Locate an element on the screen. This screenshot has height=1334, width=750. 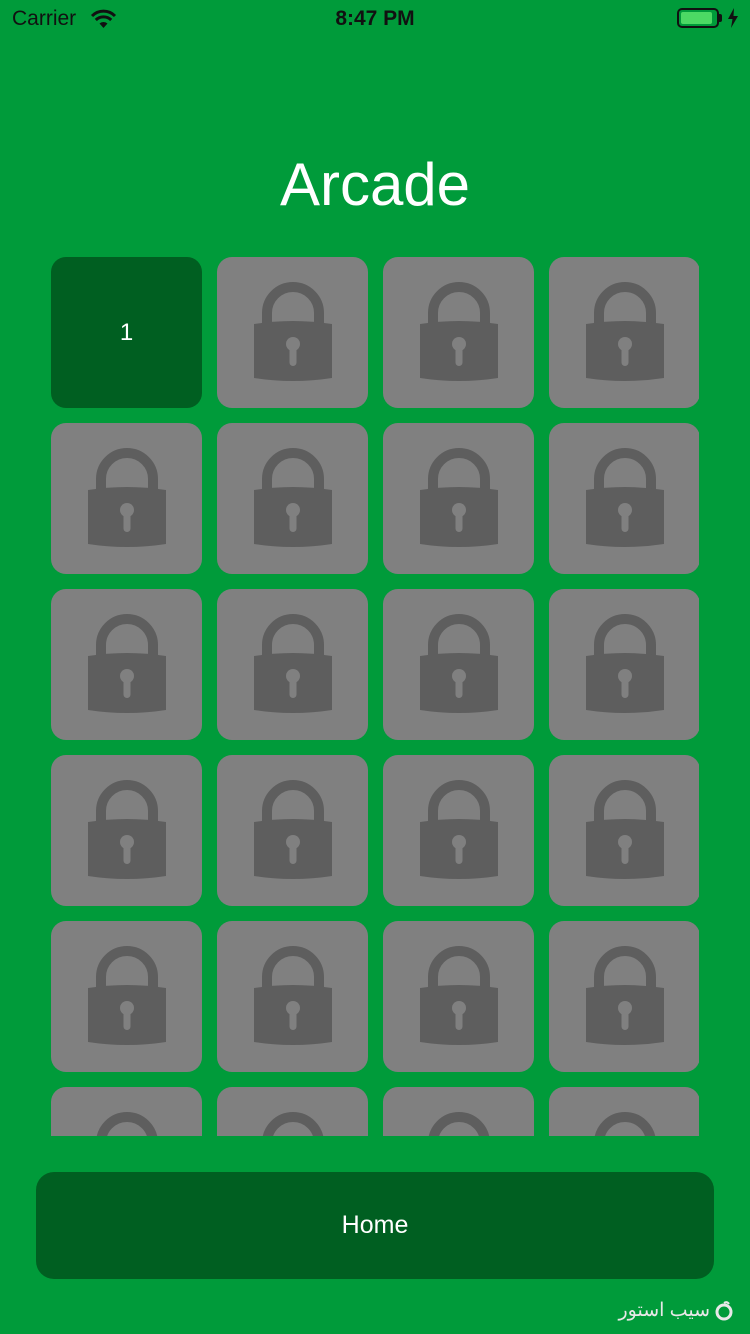
battery-icon is located at coordinates (698, 18).